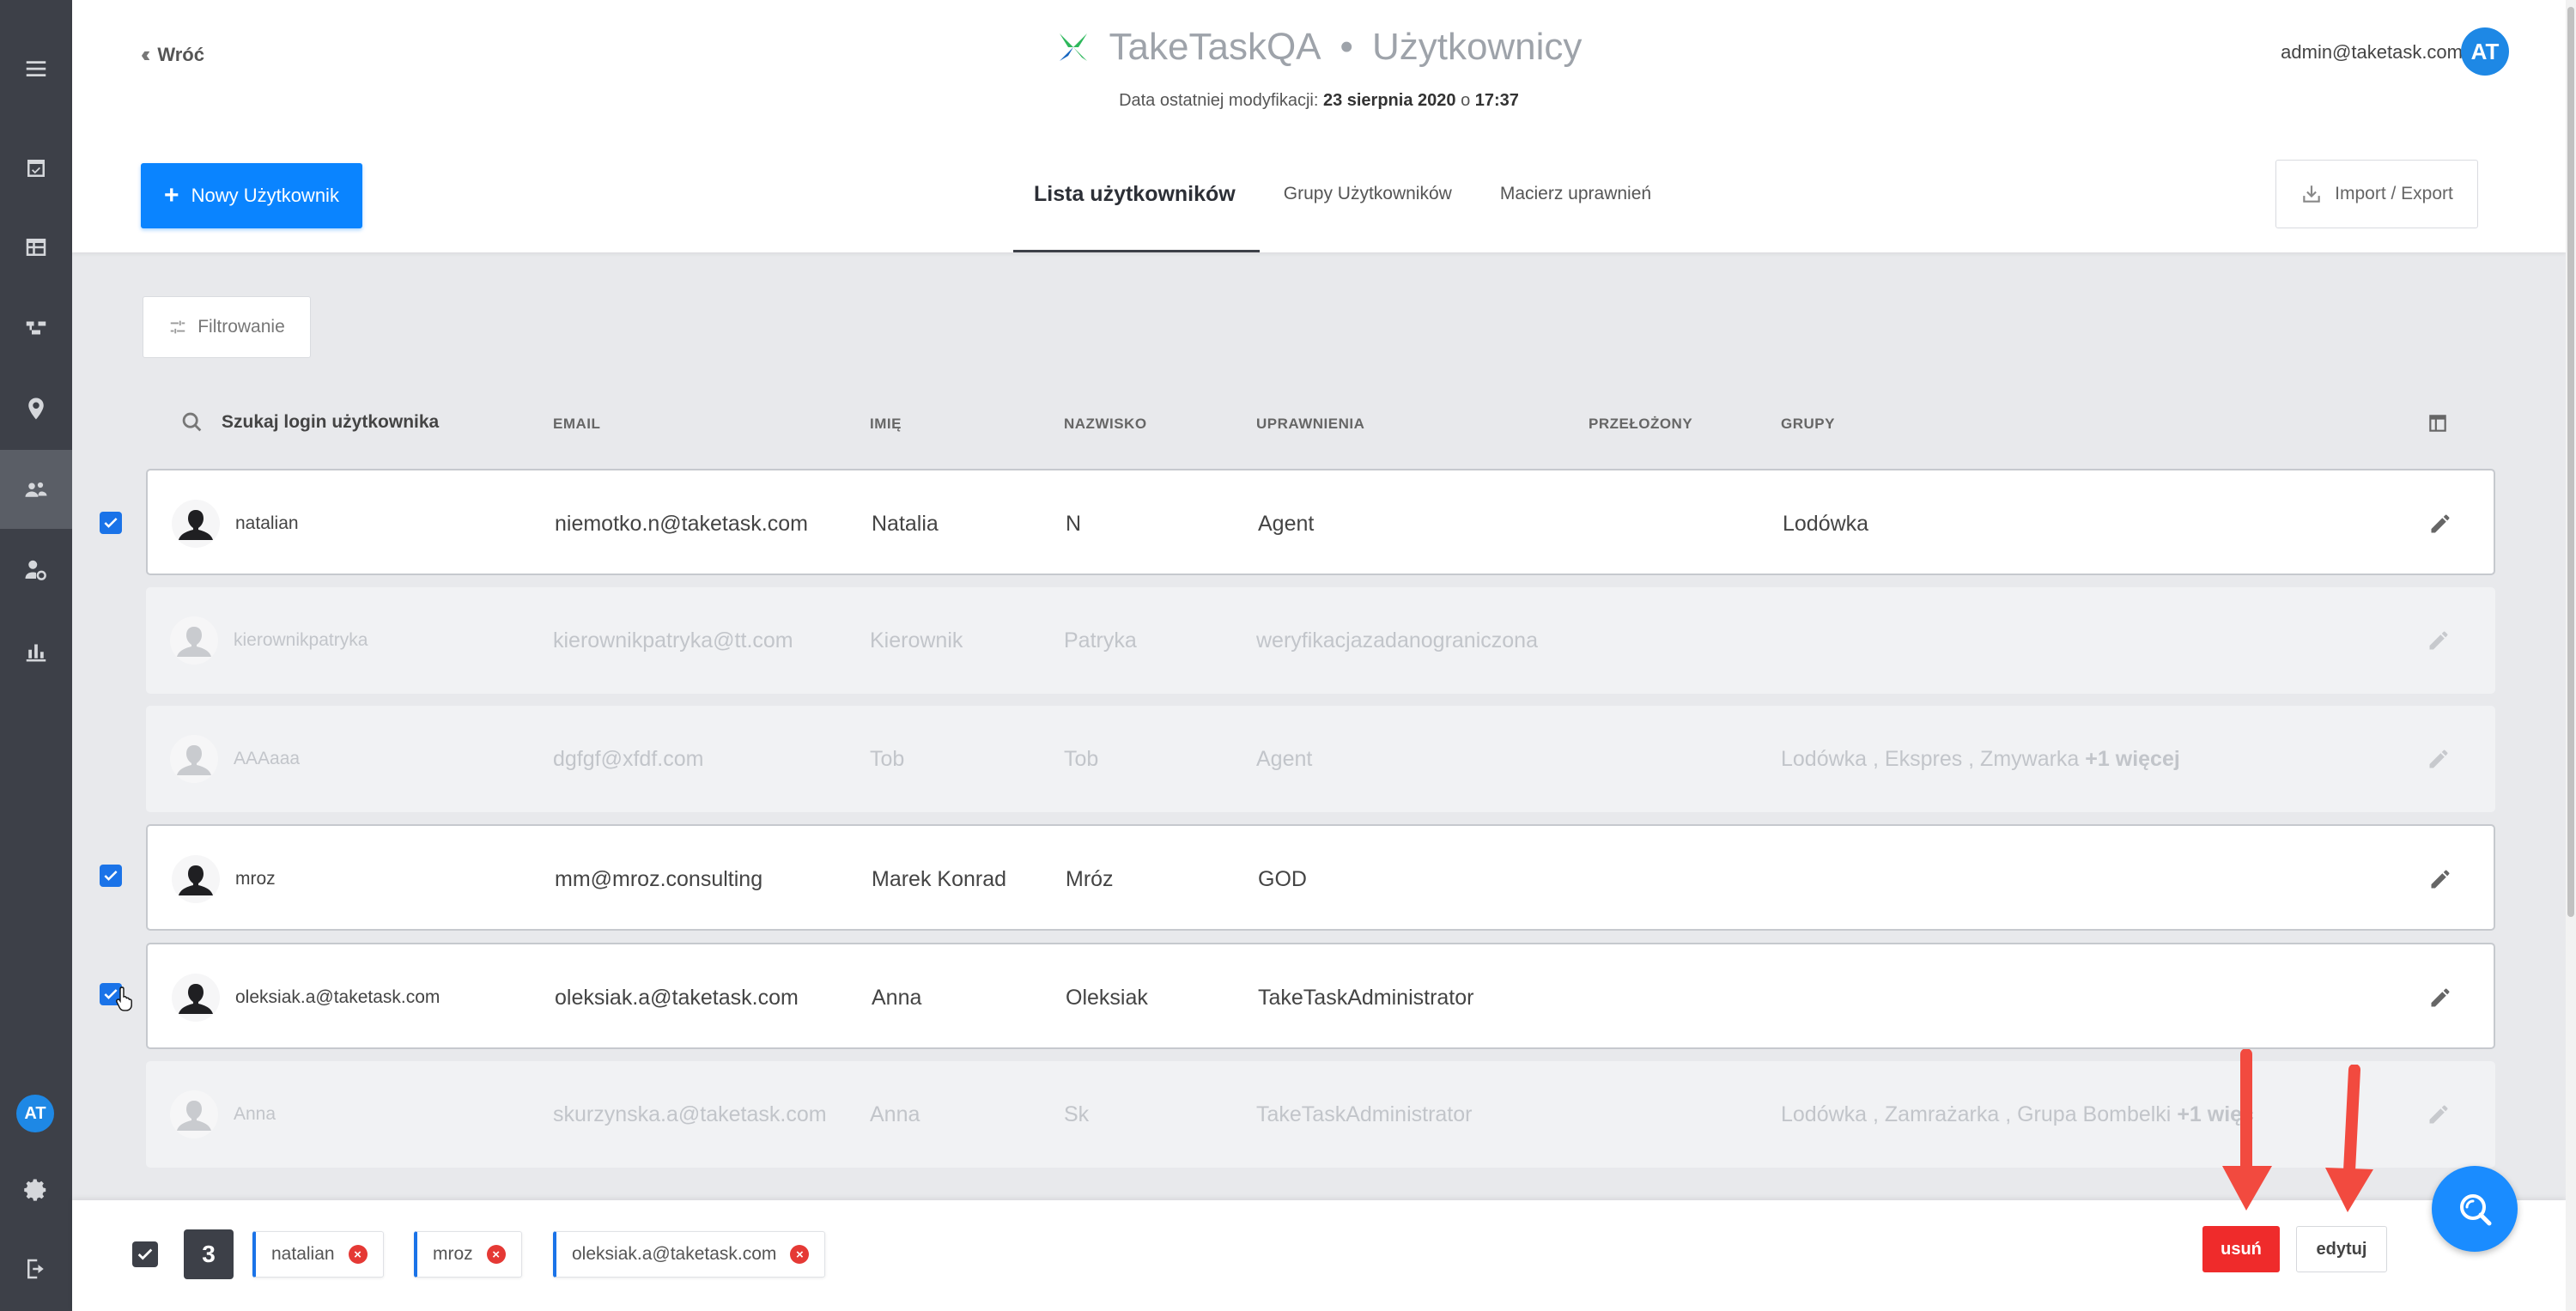 The width and height of the screenshot is (2576, 1311). I want to click on import-export-button: Import / Export, so click(2376, 194).